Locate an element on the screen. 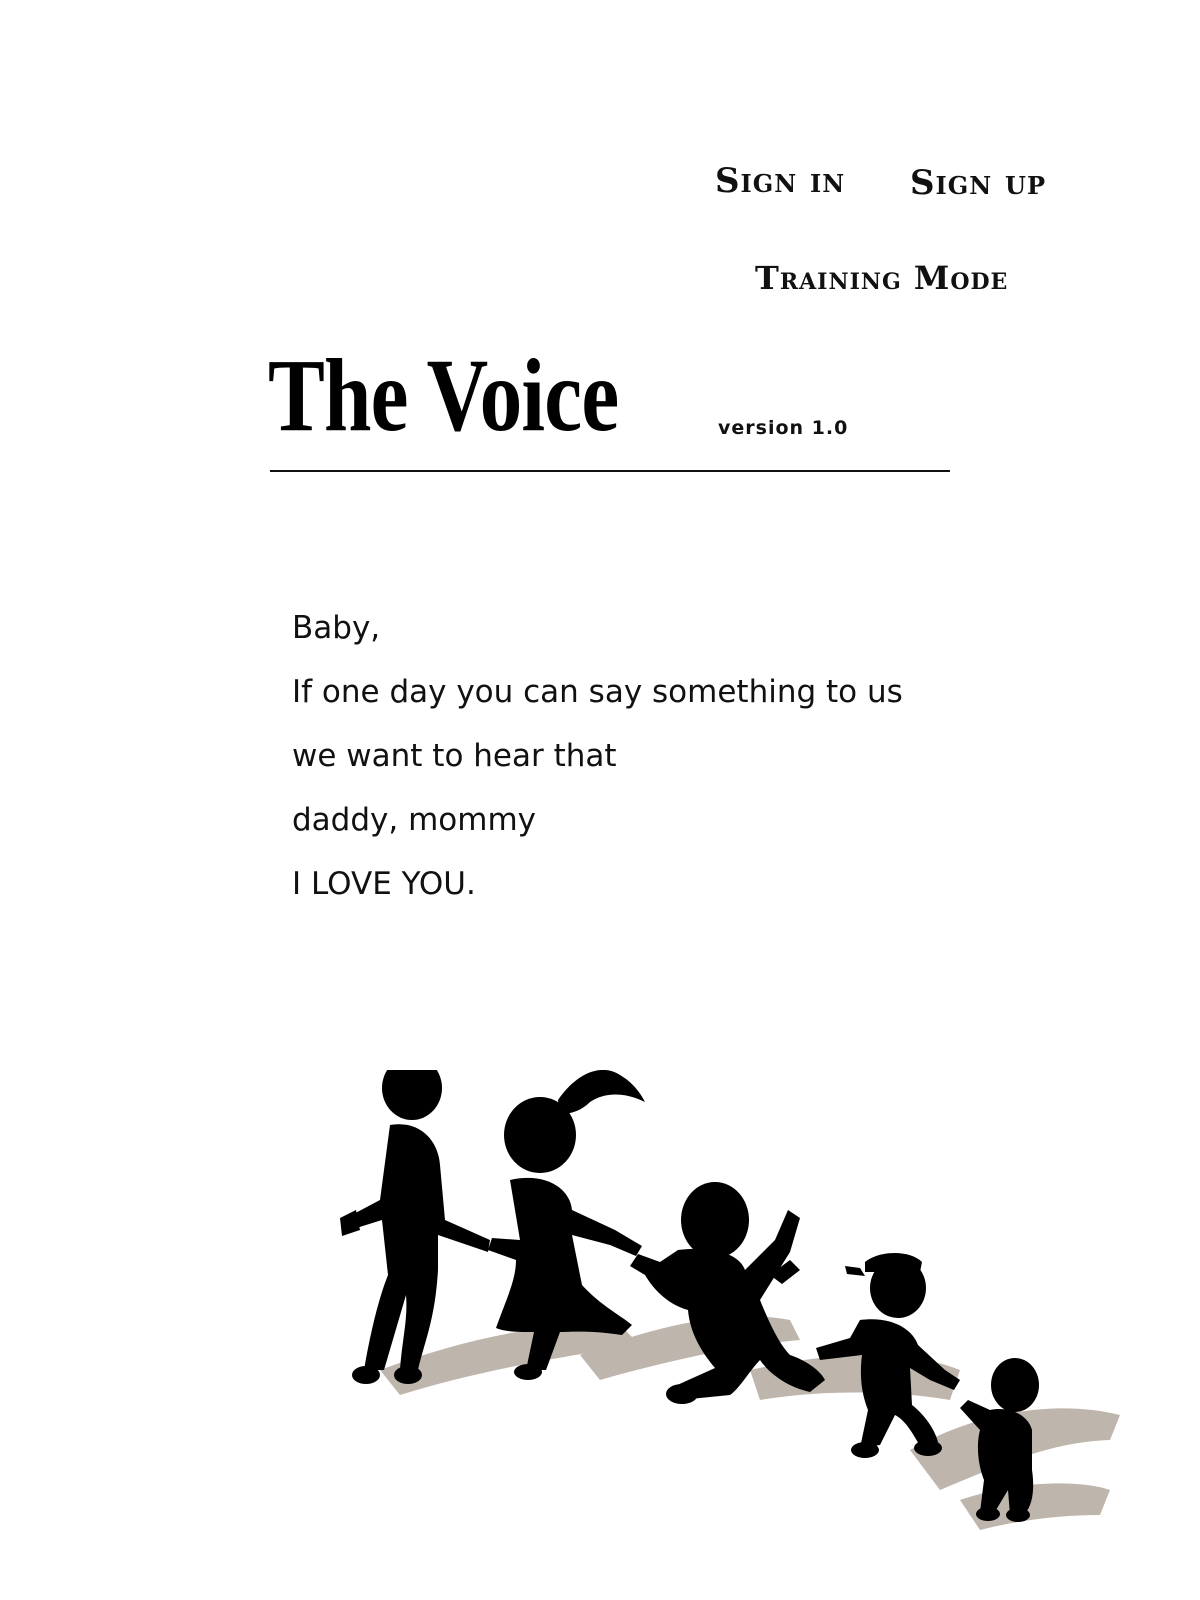 The width and height of the screenshot is (1200, 1600). version-label: version 1.0 is located at coordinates (783, 428).